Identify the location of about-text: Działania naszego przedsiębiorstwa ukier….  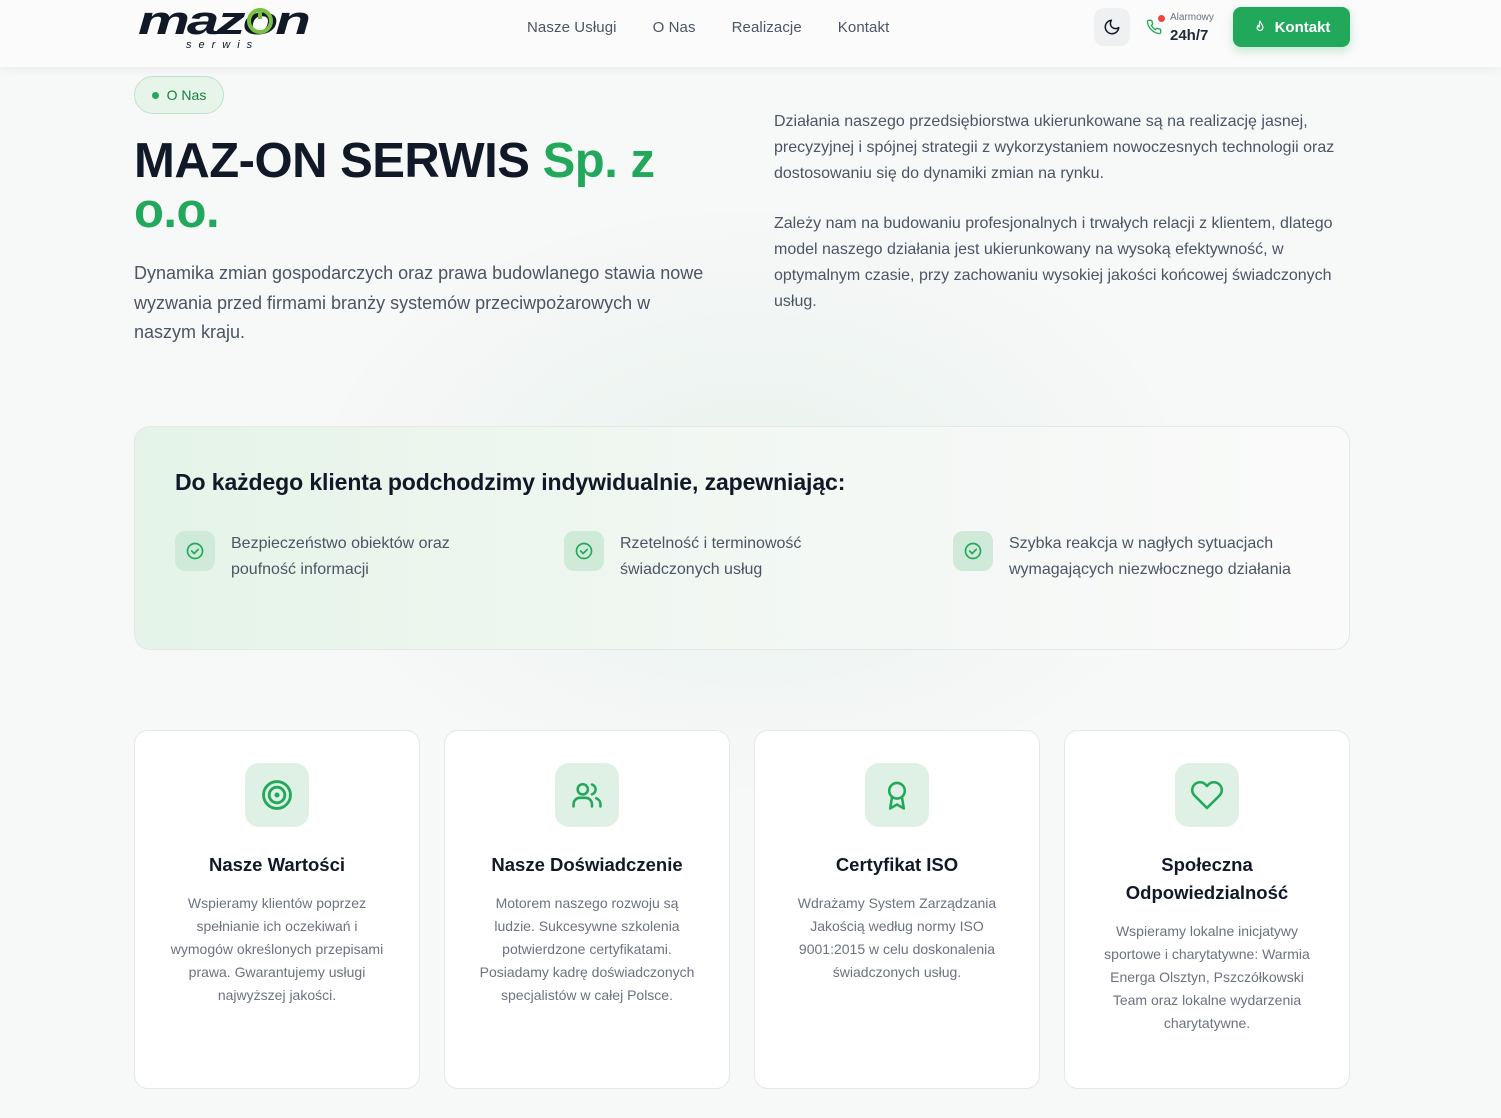
(1064, 224).